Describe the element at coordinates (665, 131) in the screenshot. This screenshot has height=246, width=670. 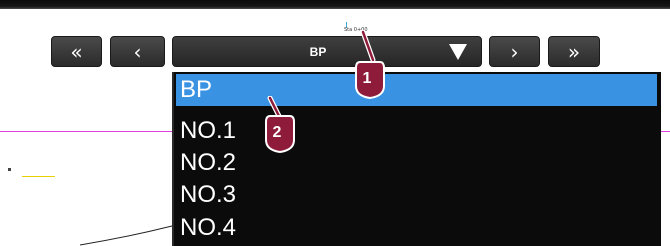
I see `alignment-line-right` at that location.